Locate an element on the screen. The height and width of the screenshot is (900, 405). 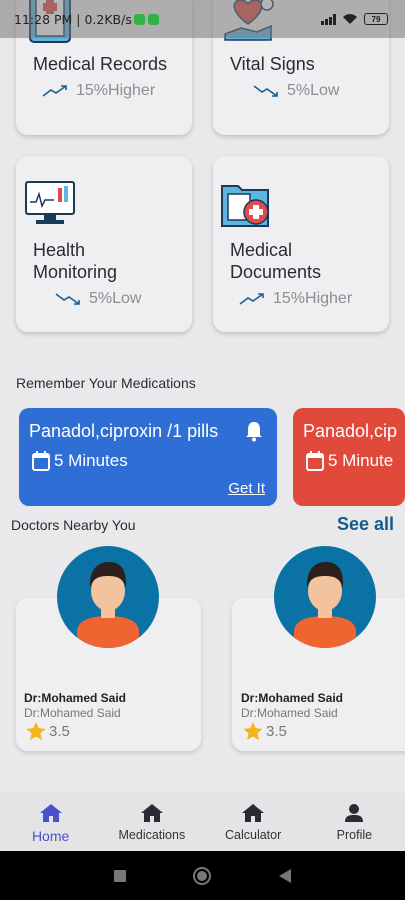
home-circle-icon is located at coordinates (202, 875).